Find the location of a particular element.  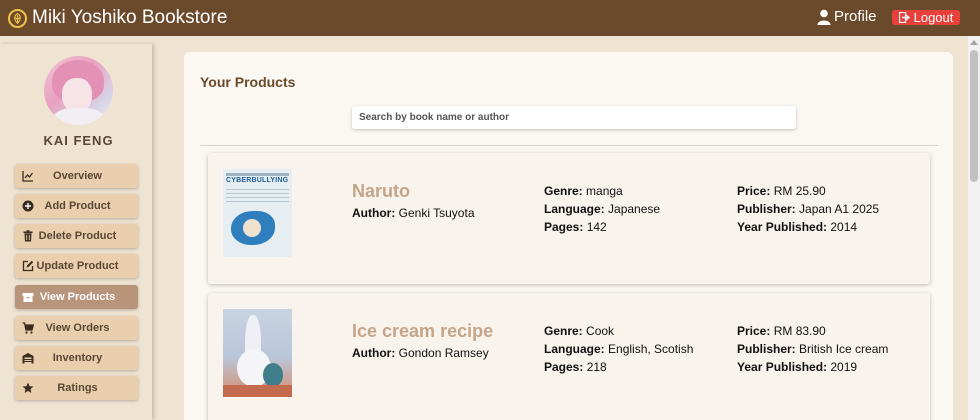

logout-button: Logout is located at coordinates (926, 17).